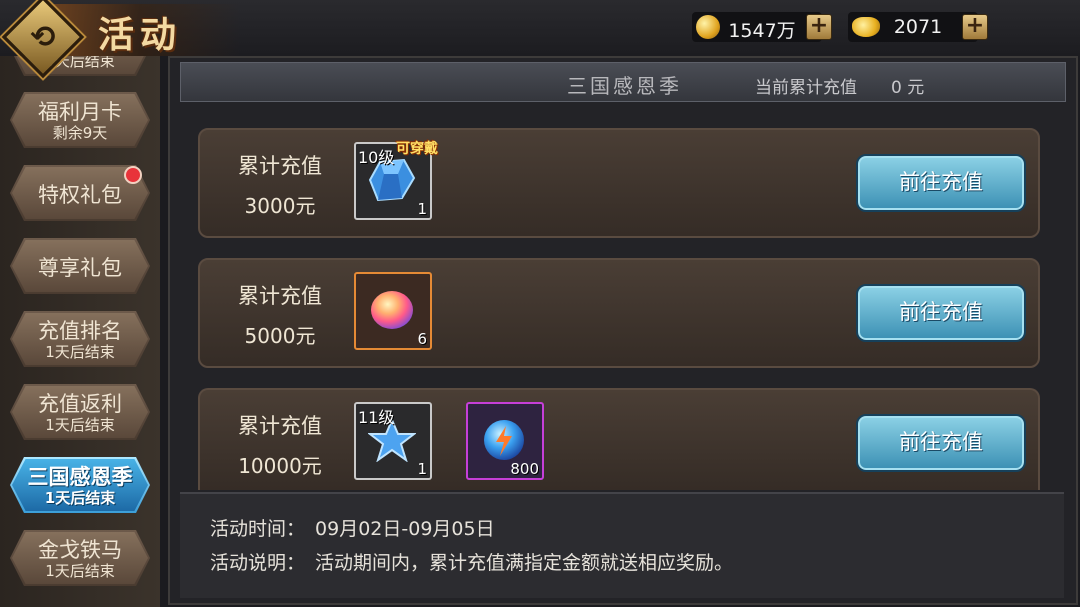 The image size is (1080, 607). I want to click on item-count: 6, so click(422, 339).